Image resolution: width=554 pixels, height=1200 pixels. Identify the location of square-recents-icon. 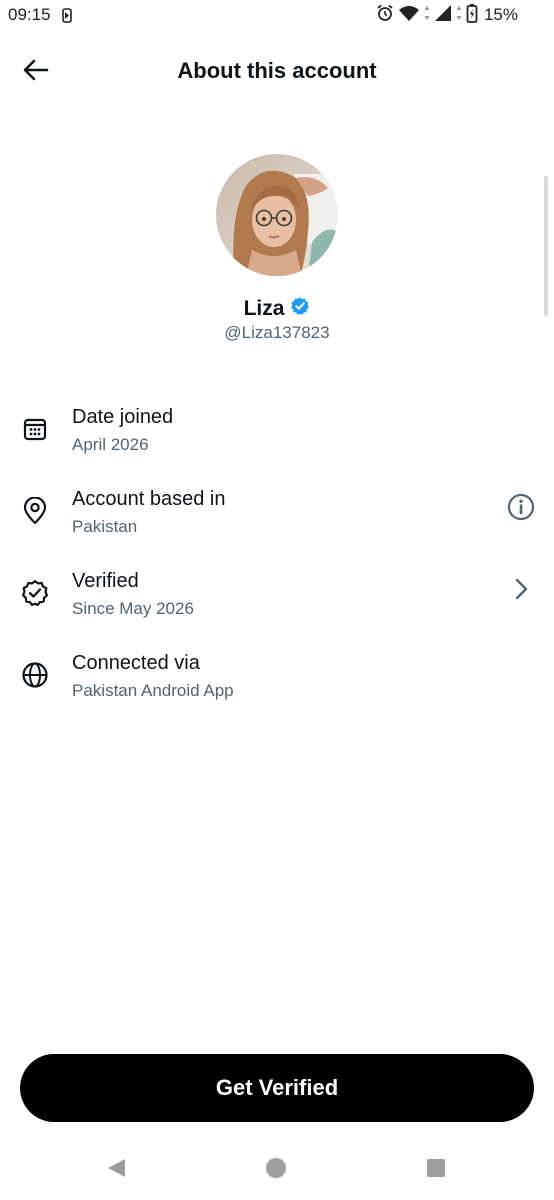
(436, 1170).